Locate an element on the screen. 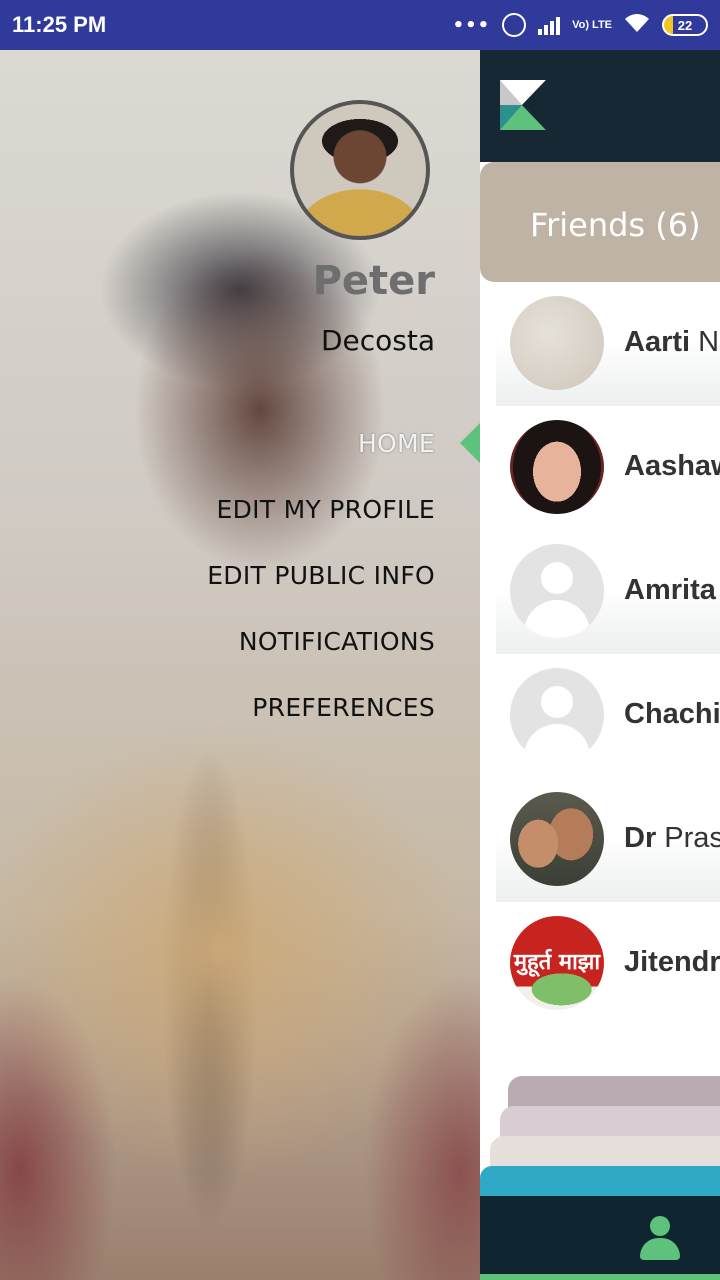  friend-avatar: मुहूर्त माझा is located at coordinates (557, 963).